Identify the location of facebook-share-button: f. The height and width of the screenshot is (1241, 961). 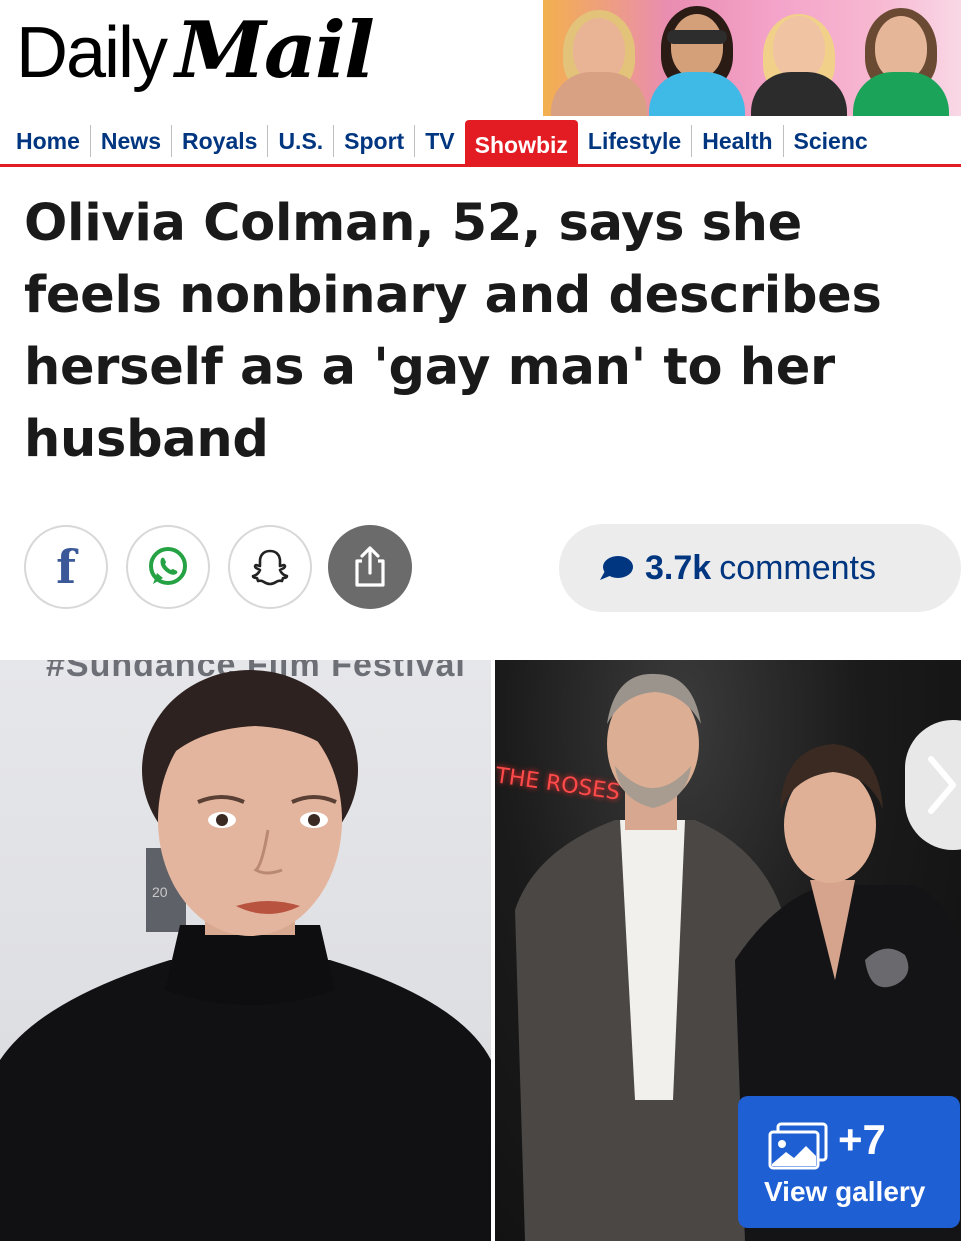
(66, 567).